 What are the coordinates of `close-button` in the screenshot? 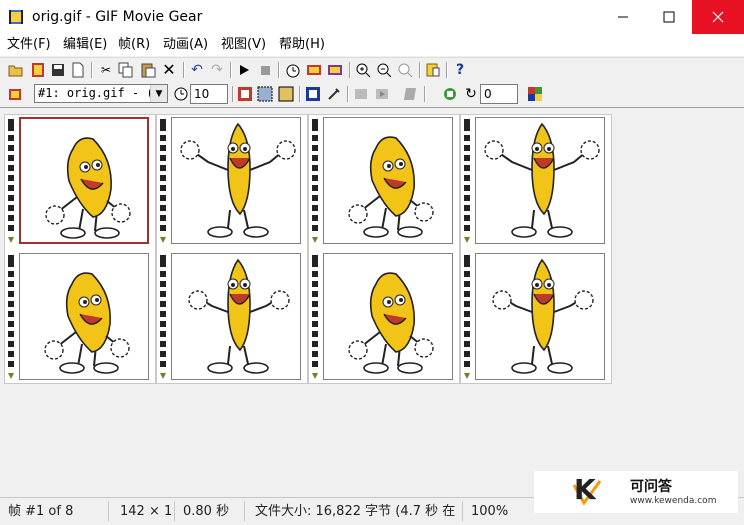 It's located at (718, 17).